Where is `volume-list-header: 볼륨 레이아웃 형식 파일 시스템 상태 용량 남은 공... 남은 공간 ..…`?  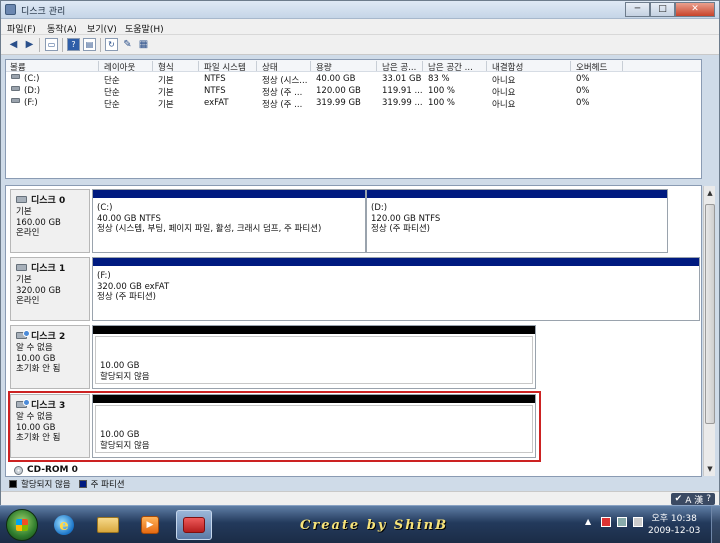
volume-list-header: 볼륨 레이아웃 형식 파일 시스템 상태 용량 남은 공... 남은 공간 ..… is located at coordinates (353, 66).